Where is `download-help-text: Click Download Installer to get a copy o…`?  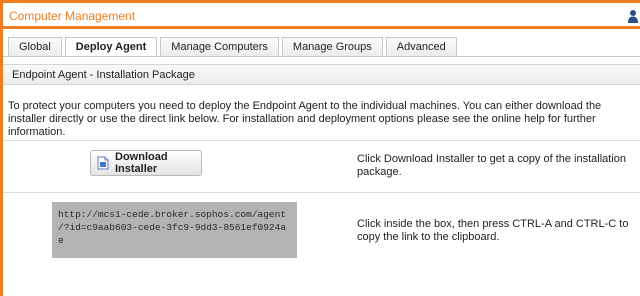
download-help-text: Click Download Installer to get a copy o… is located at coordinates (492, 165).